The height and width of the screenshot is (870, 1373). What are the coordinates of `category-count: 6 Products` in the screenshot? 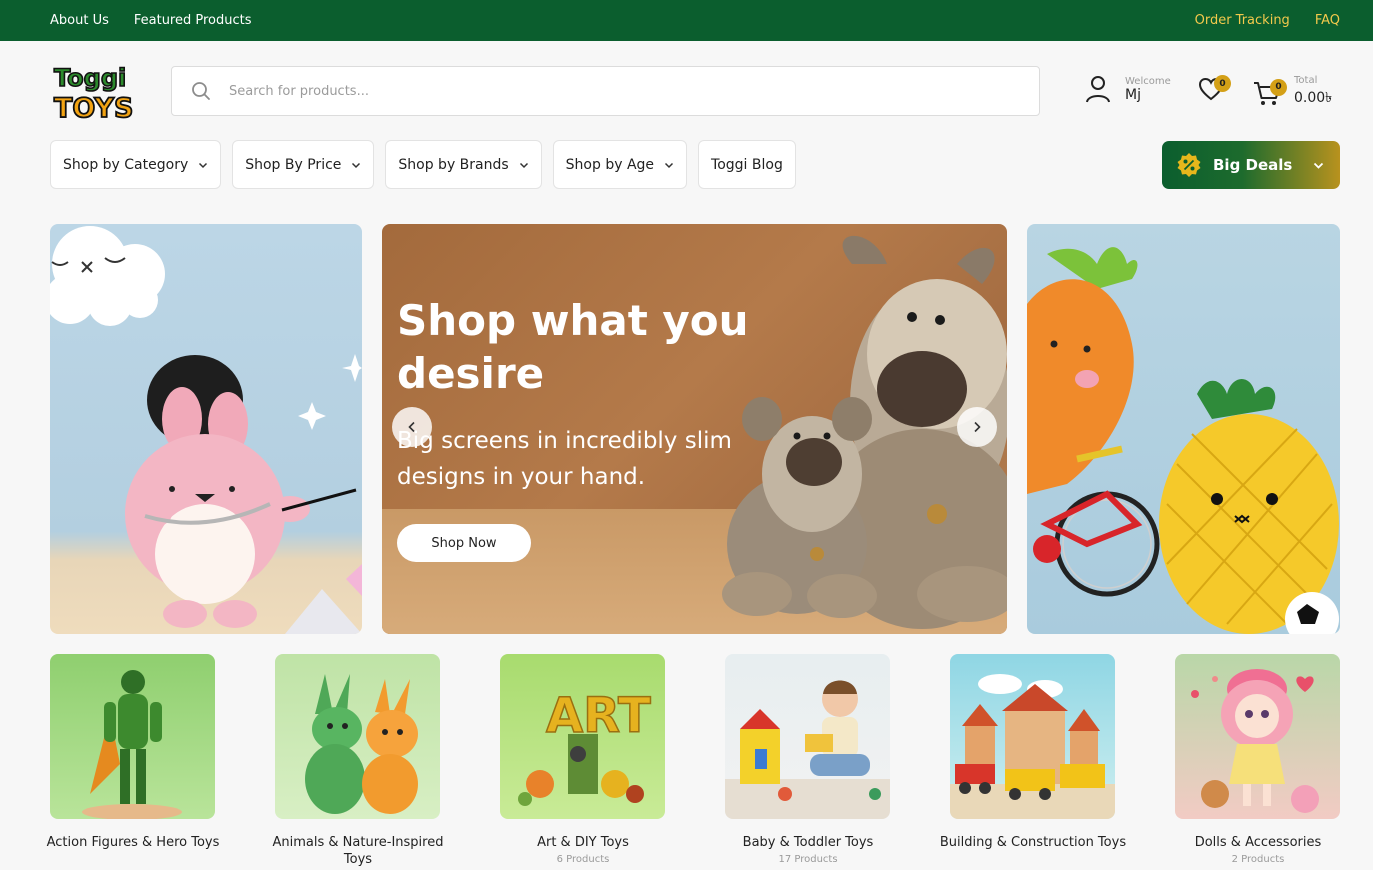 It's located at (583, 859).